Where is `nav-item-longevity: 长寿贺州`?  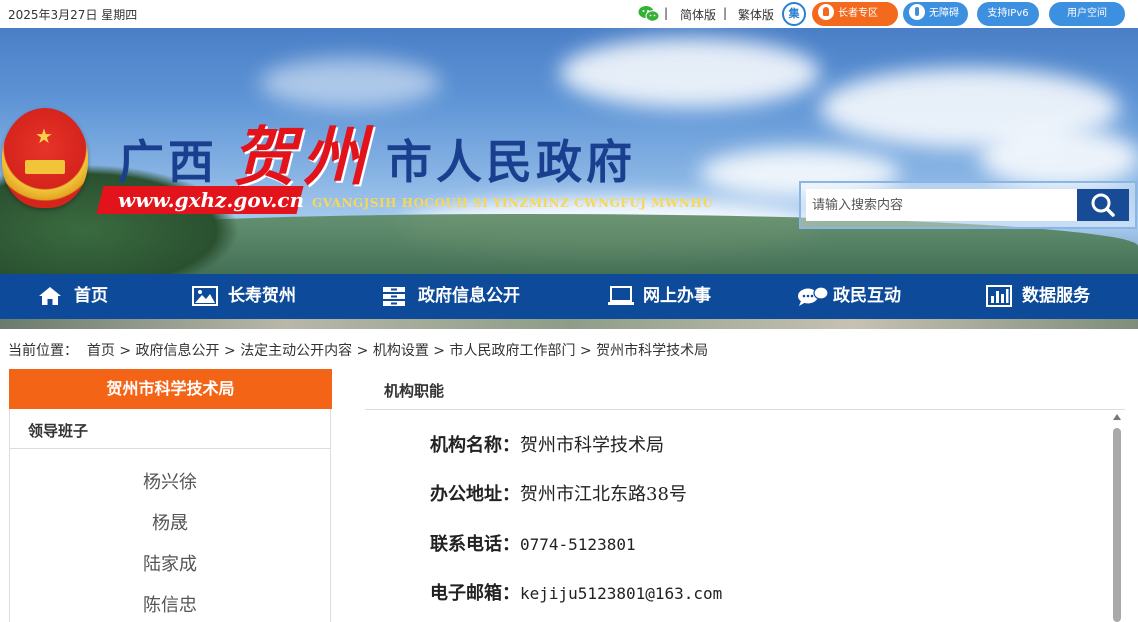
nav-item-longevity: 长寿贺州 is located at coordinates (252, 296).